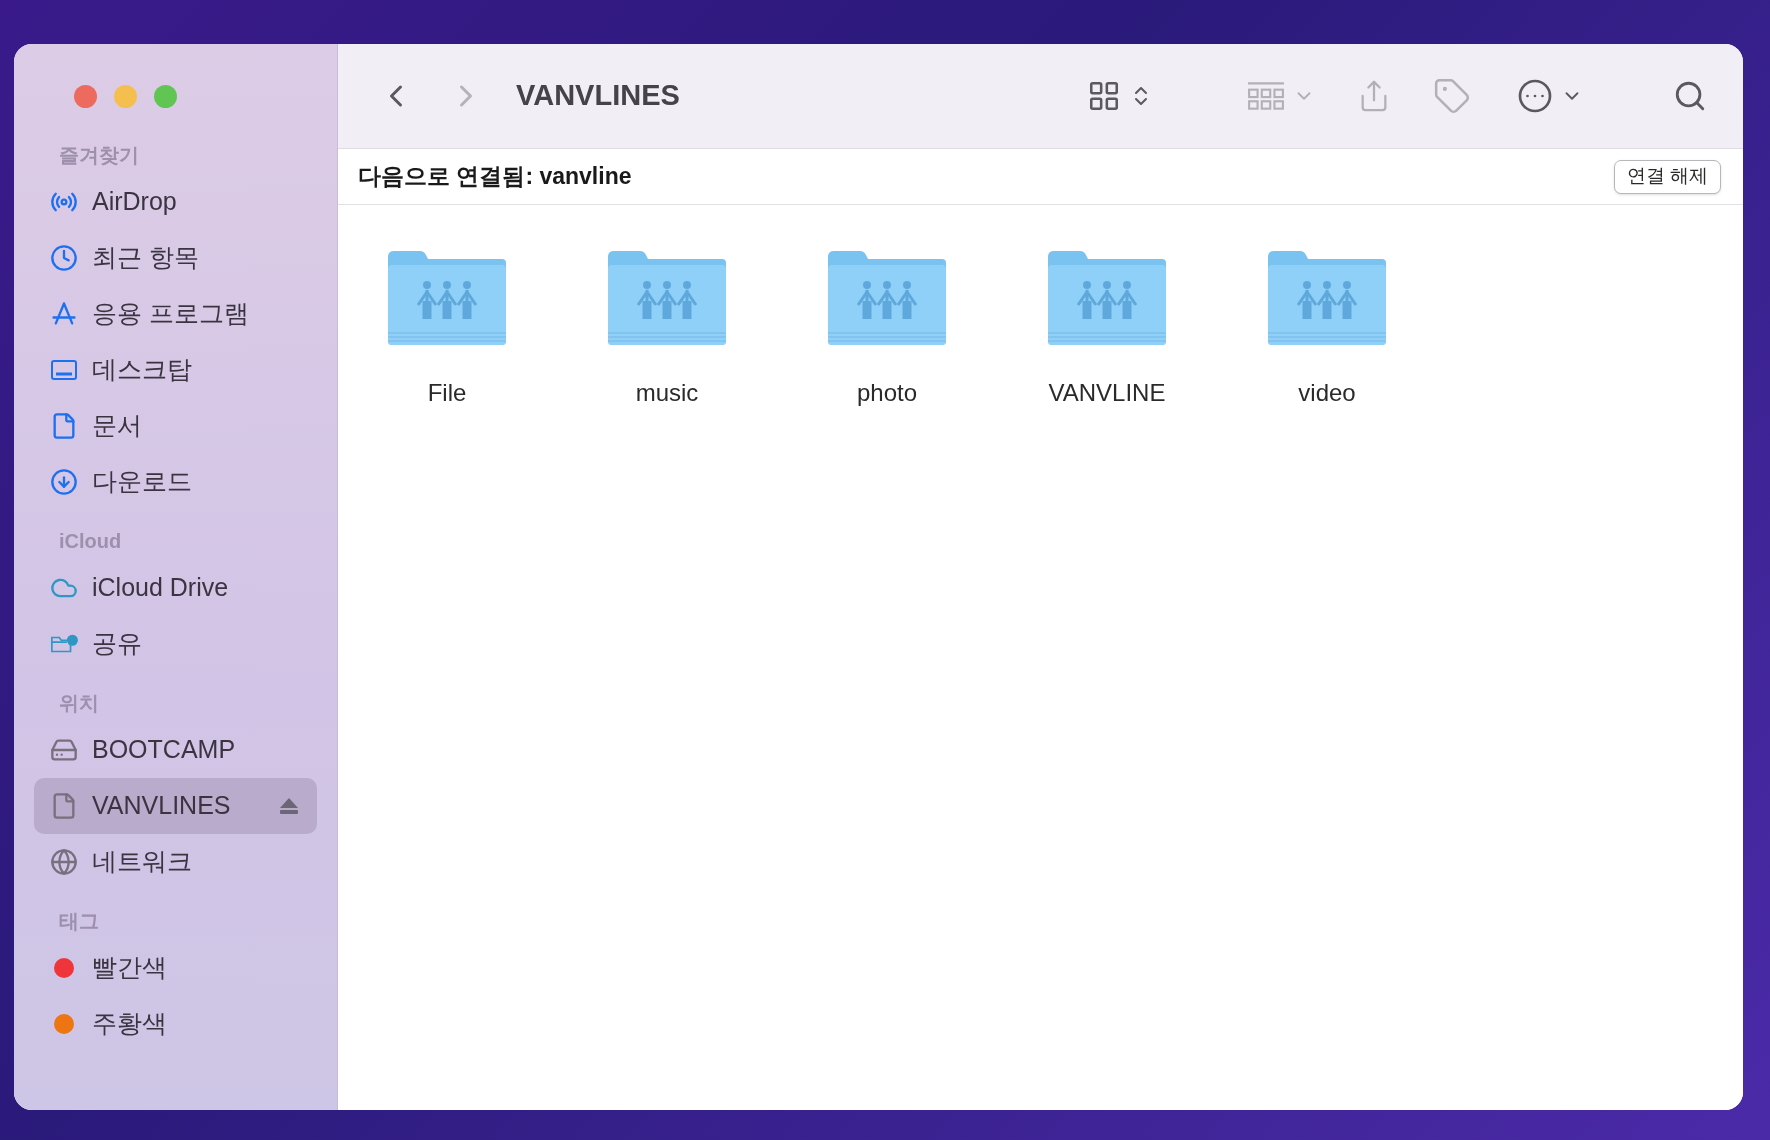  What do you see at coordinates (142, 482) in the screenshot?
I see `sidebar-label: 다운로드` at bounding box center [142, 482].